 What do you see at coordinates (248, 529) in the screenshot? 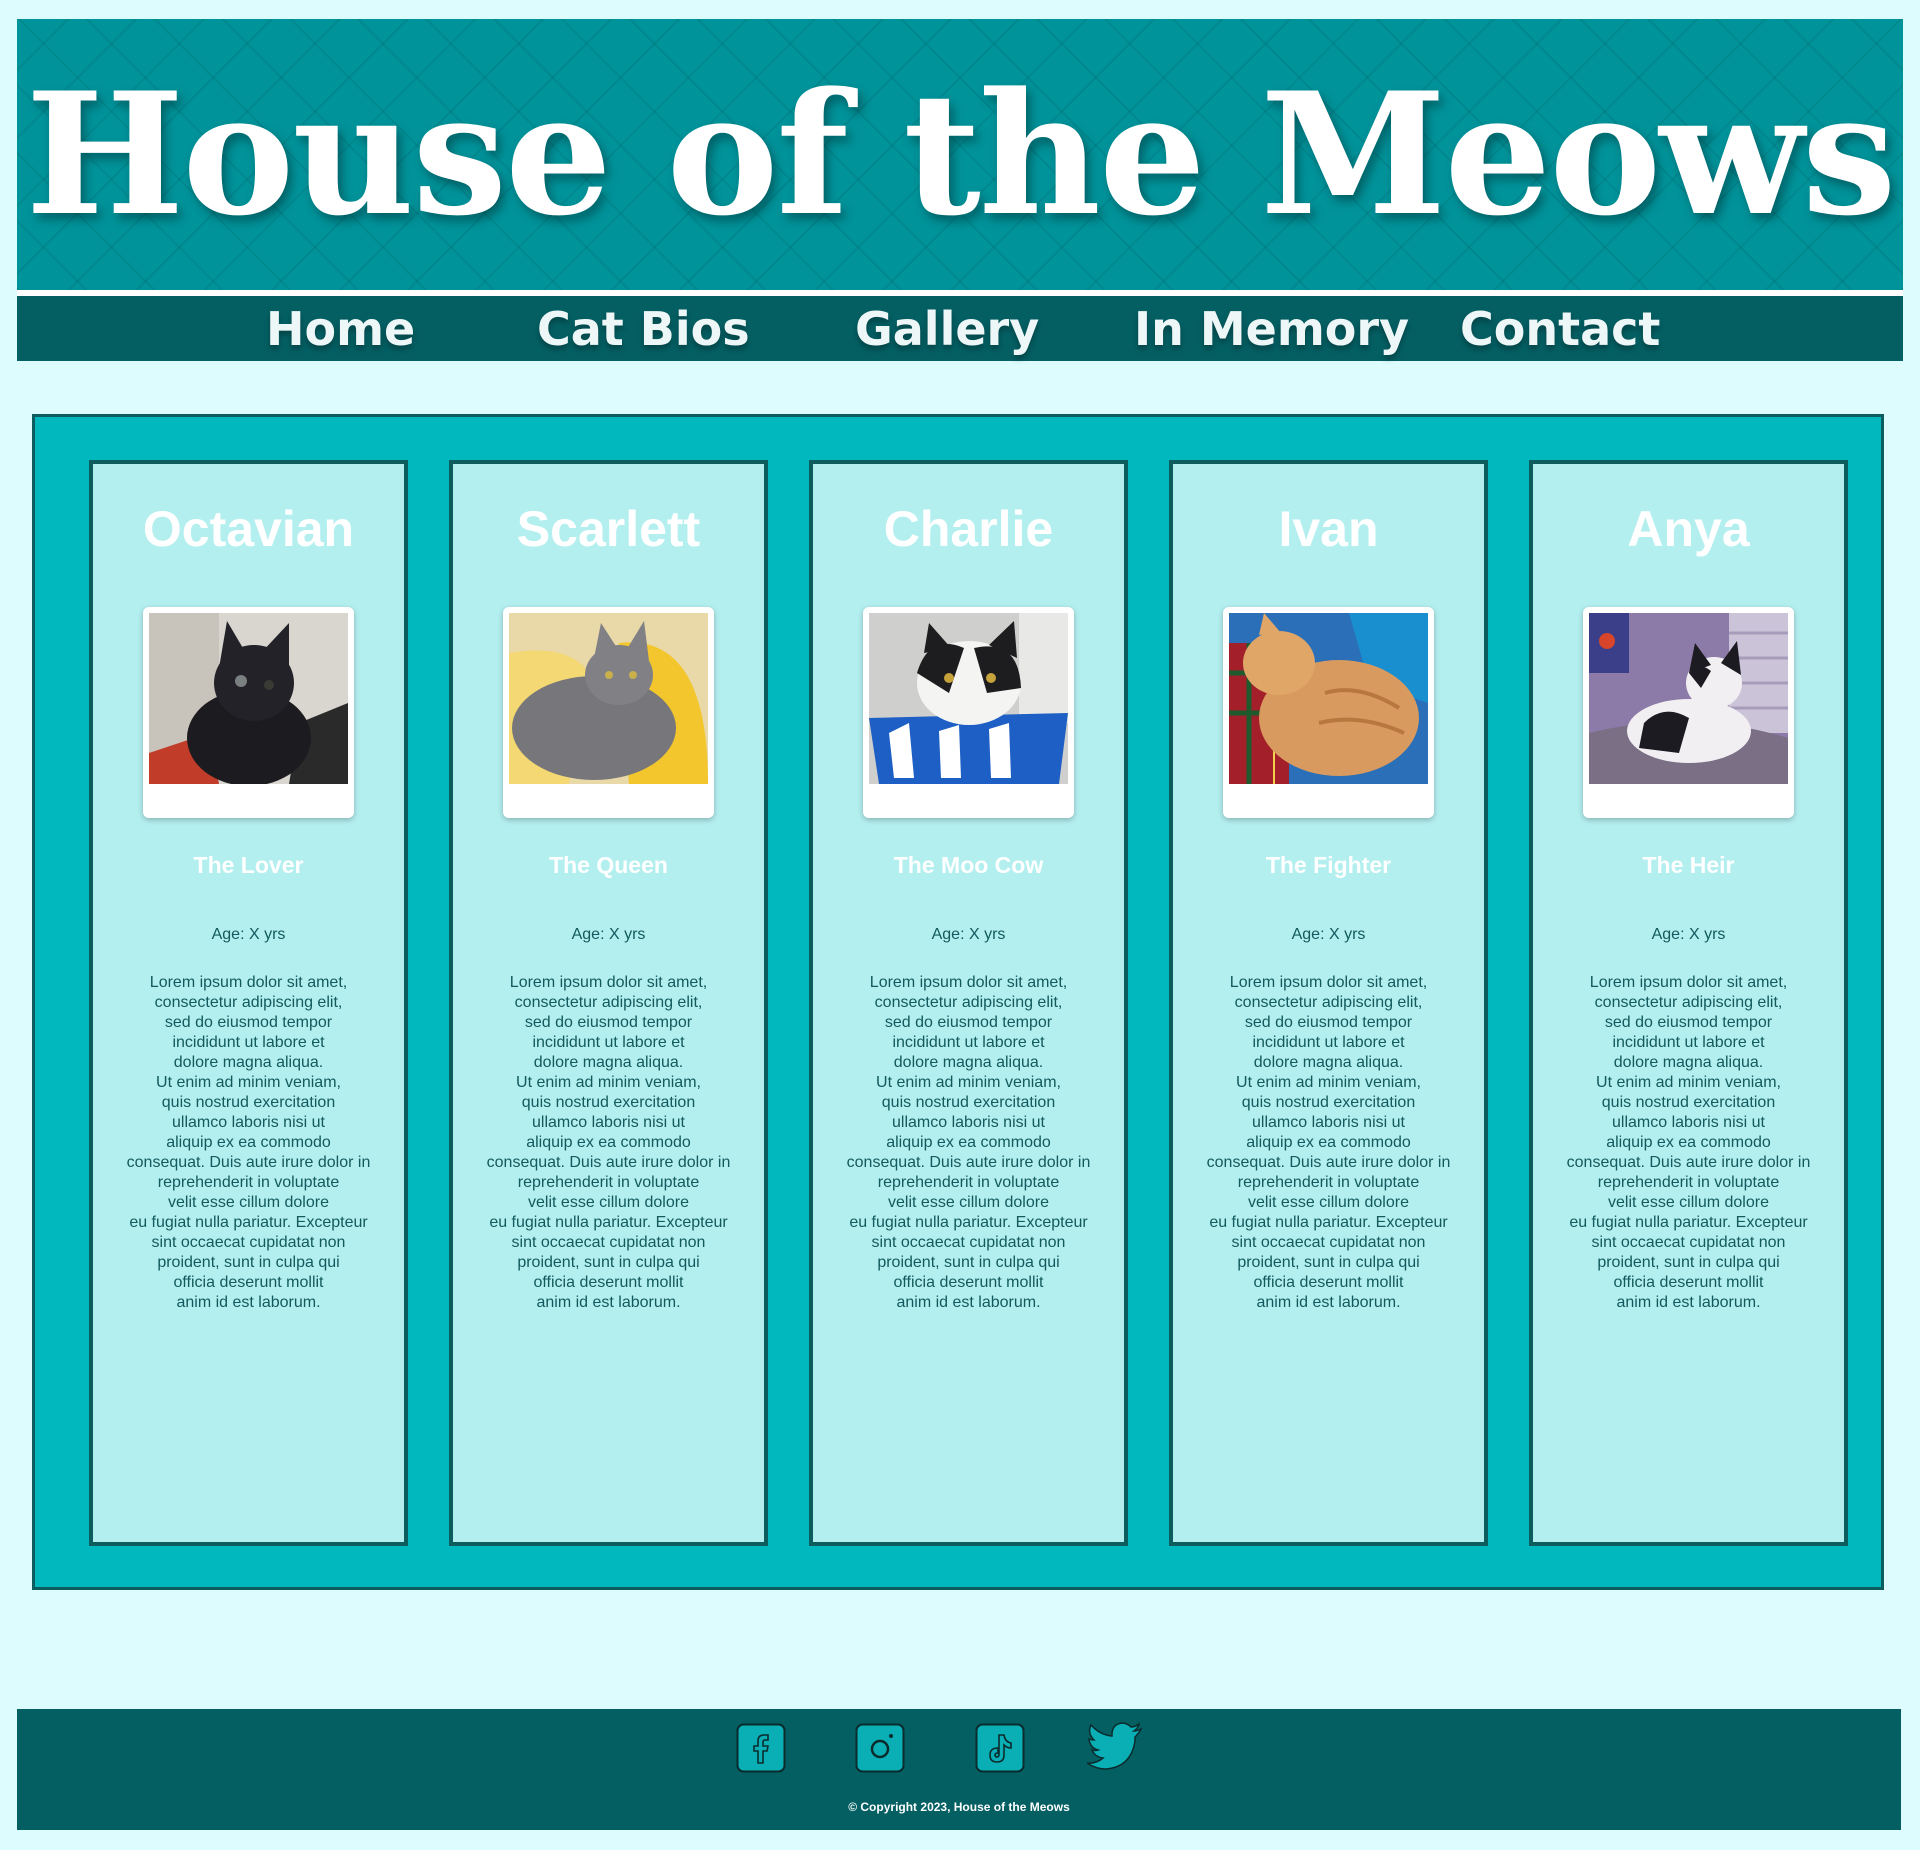
I see `cat-name: Octavian` at bounding box center [248, 529].